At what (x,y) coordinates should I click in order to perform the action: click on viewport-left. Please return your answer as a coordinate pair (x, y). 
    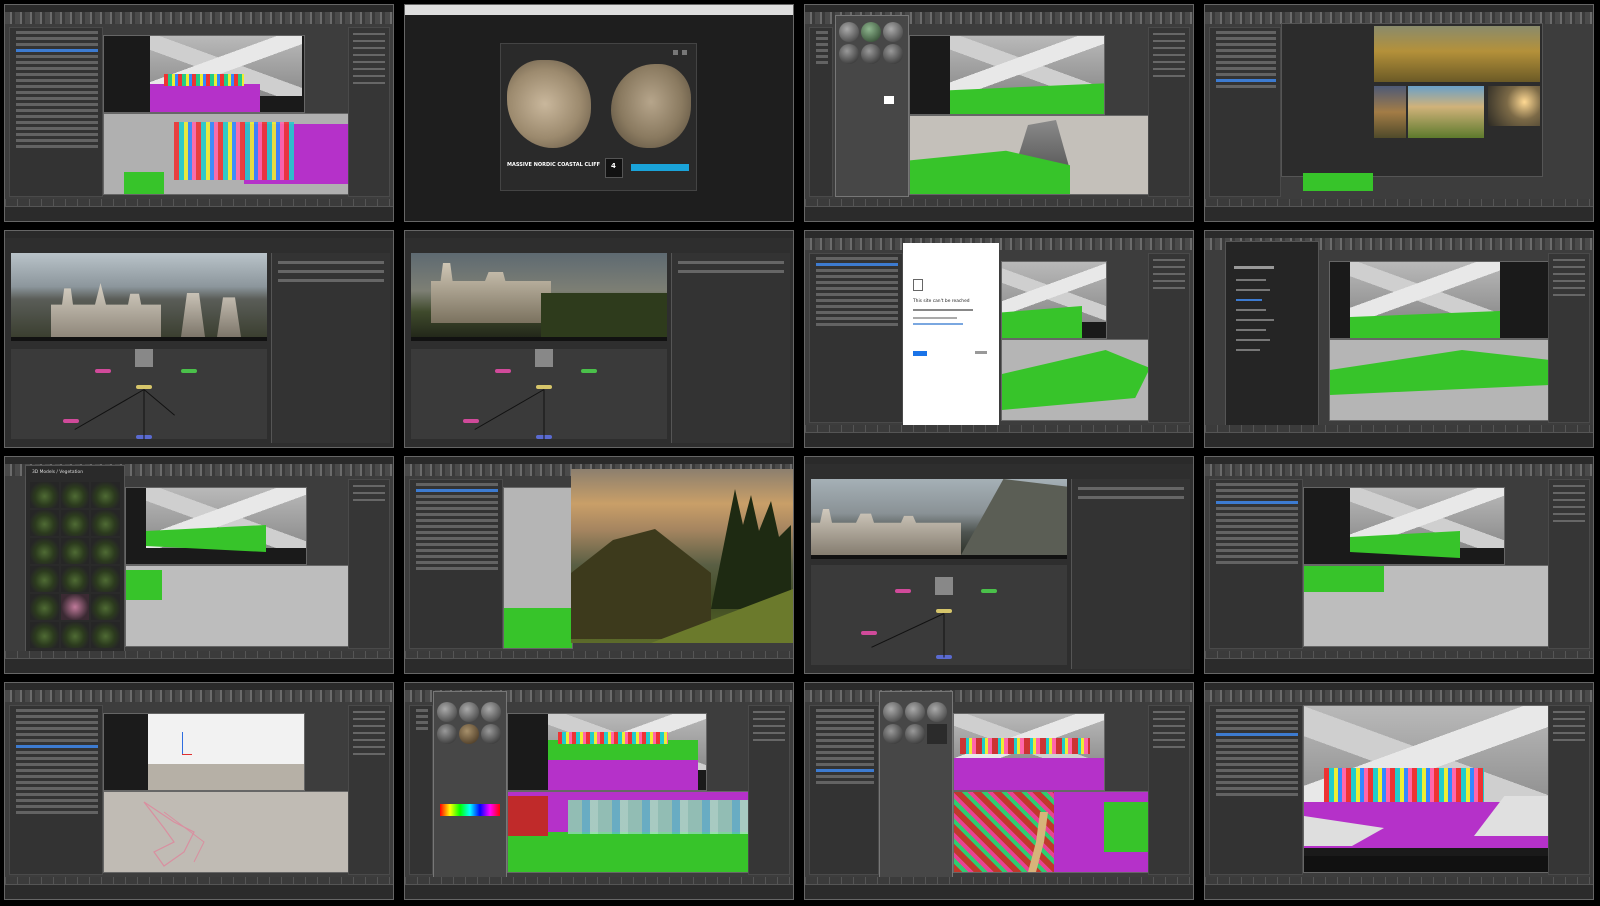
    Looking at the image, I should click on (538, 568).